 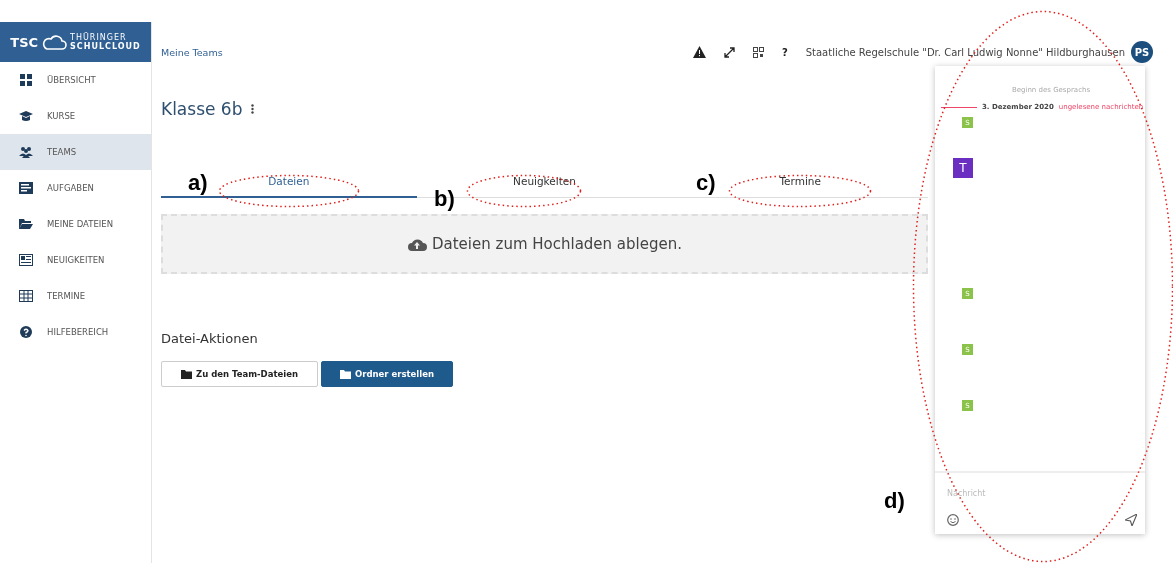 What do you see at coordinates (26, 260) in the screenshot?
I see `newspaper-icon` at bounding box center [26, 260].